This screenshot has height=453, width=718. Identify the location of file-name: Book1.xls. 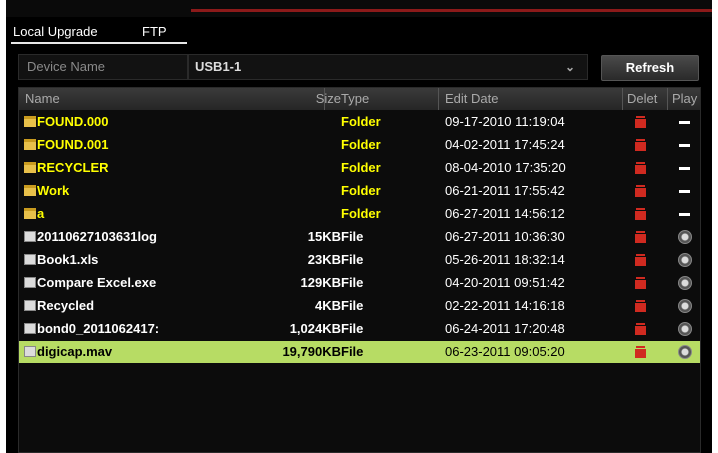
(68, 259).